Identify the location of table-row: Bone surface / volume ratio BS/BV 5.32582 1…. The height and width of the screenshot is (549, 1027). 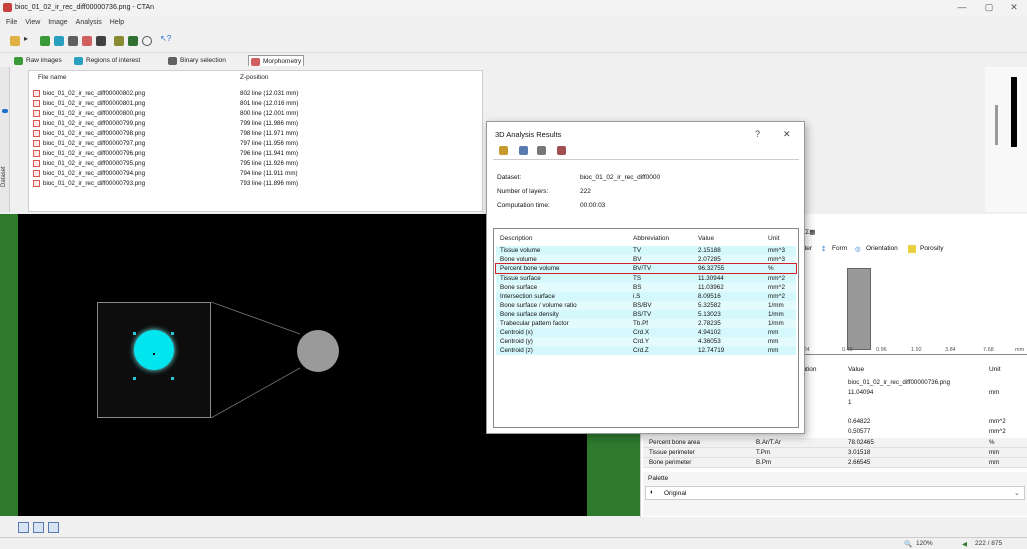
(646, 305).